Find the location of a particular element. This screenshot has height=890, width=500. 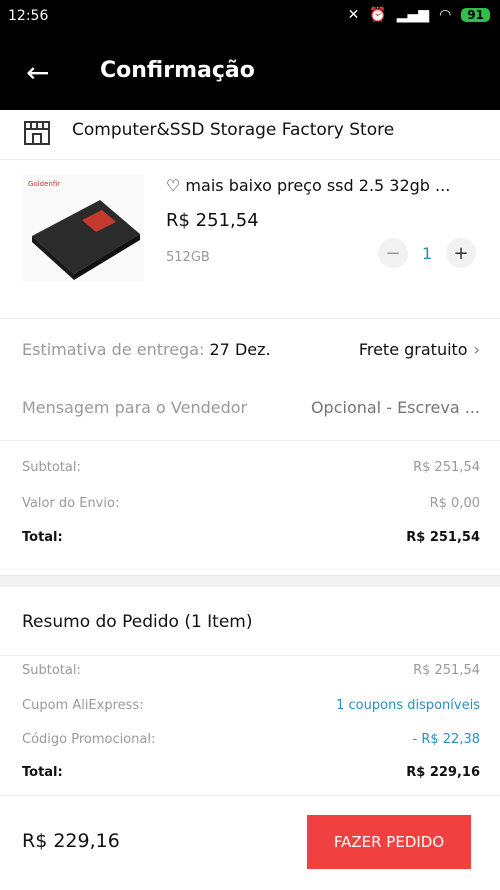

increase-quantity-button: + is located at coordinates (461, 253).